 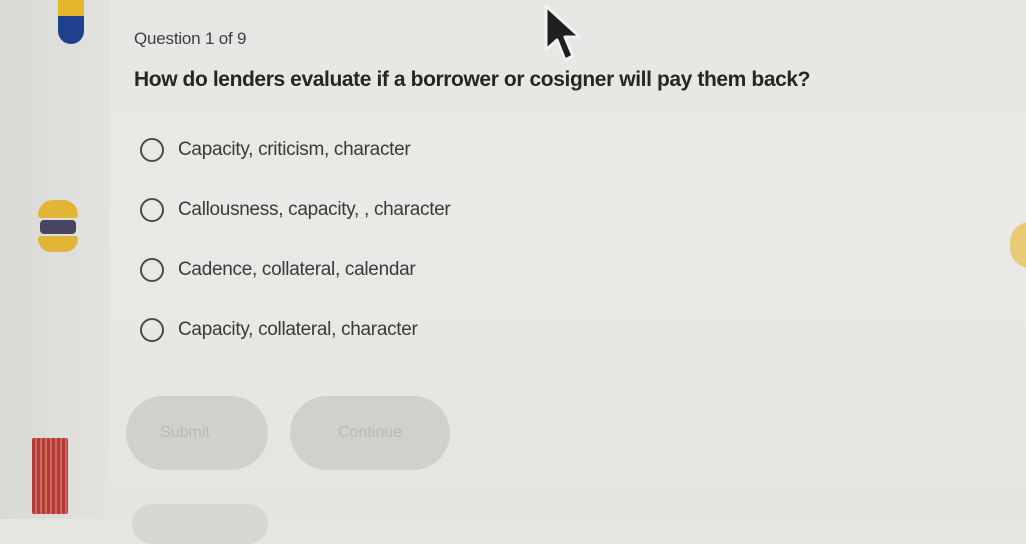 What do you see at coordinates (200, 524) in the screenshot?
I see `partial-button` at bounding box center [200, 524].